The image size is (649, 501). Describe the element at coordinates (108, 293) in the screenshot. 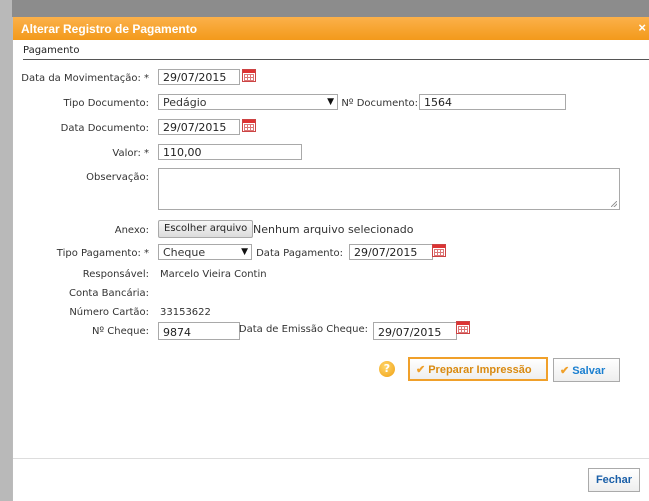

I see `conta-bancaria-label: Conta Bancária:` at that location.